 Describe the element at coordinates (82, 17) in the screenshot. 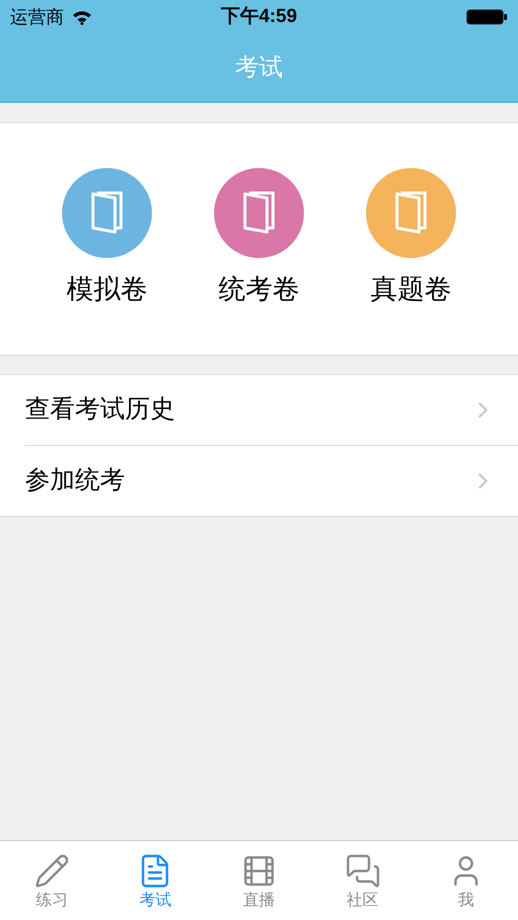

I see `wifi-icon` at that location.